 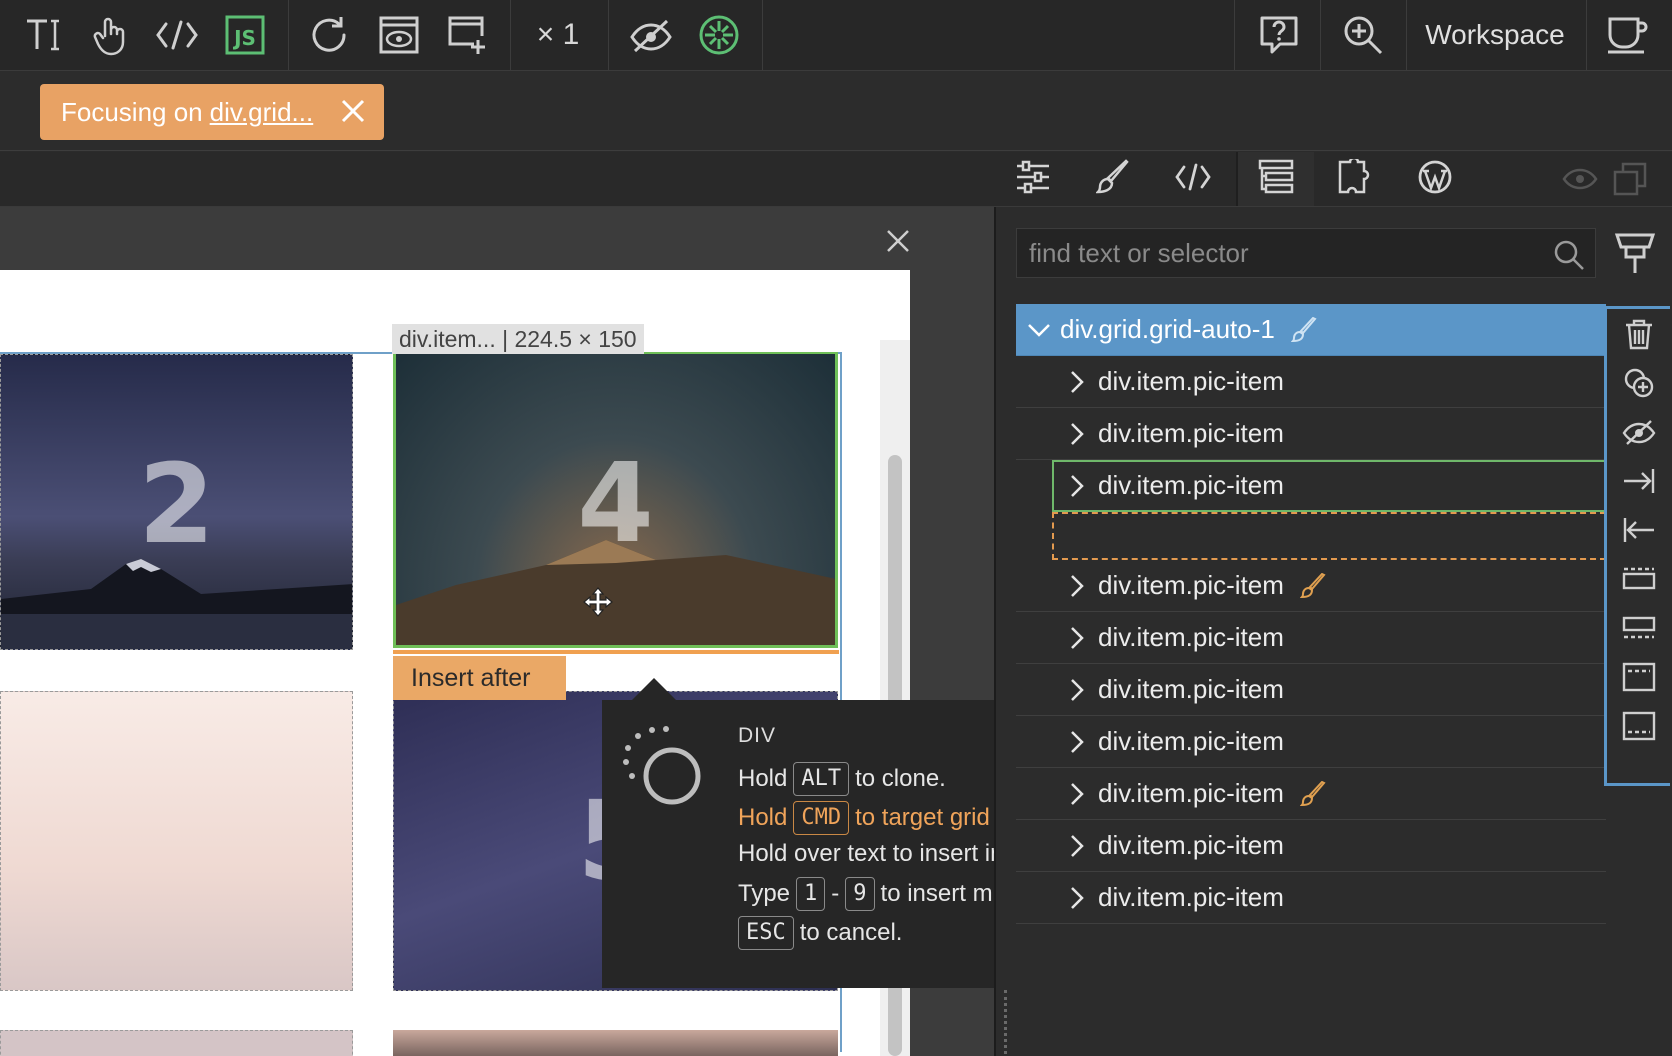 What do you see at coordinates (719, 35) in the screenshot?
I see `target-icon` at bounding box center [719, 35].